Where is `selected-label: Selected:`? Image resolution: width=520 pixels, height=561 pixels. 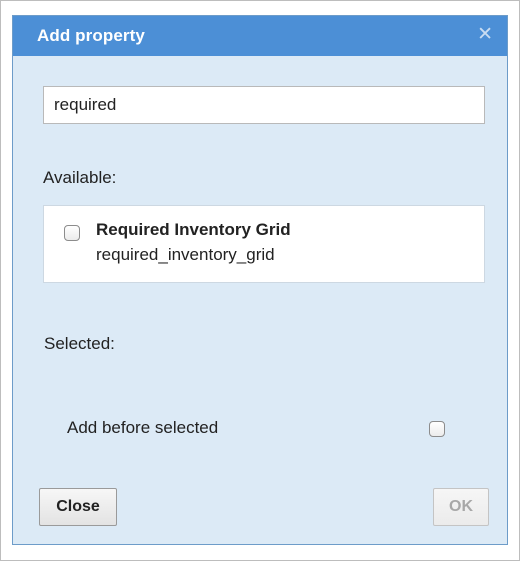 selected-label: Selected: is located at coordinates (79, 343).